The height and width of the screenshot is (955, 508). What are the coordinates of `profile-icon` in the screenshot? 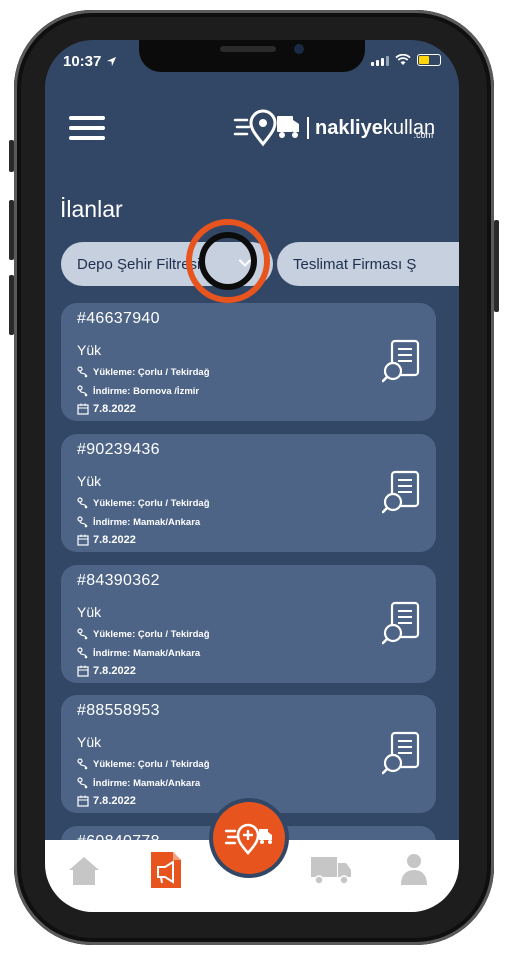 It's located at (414, 869).